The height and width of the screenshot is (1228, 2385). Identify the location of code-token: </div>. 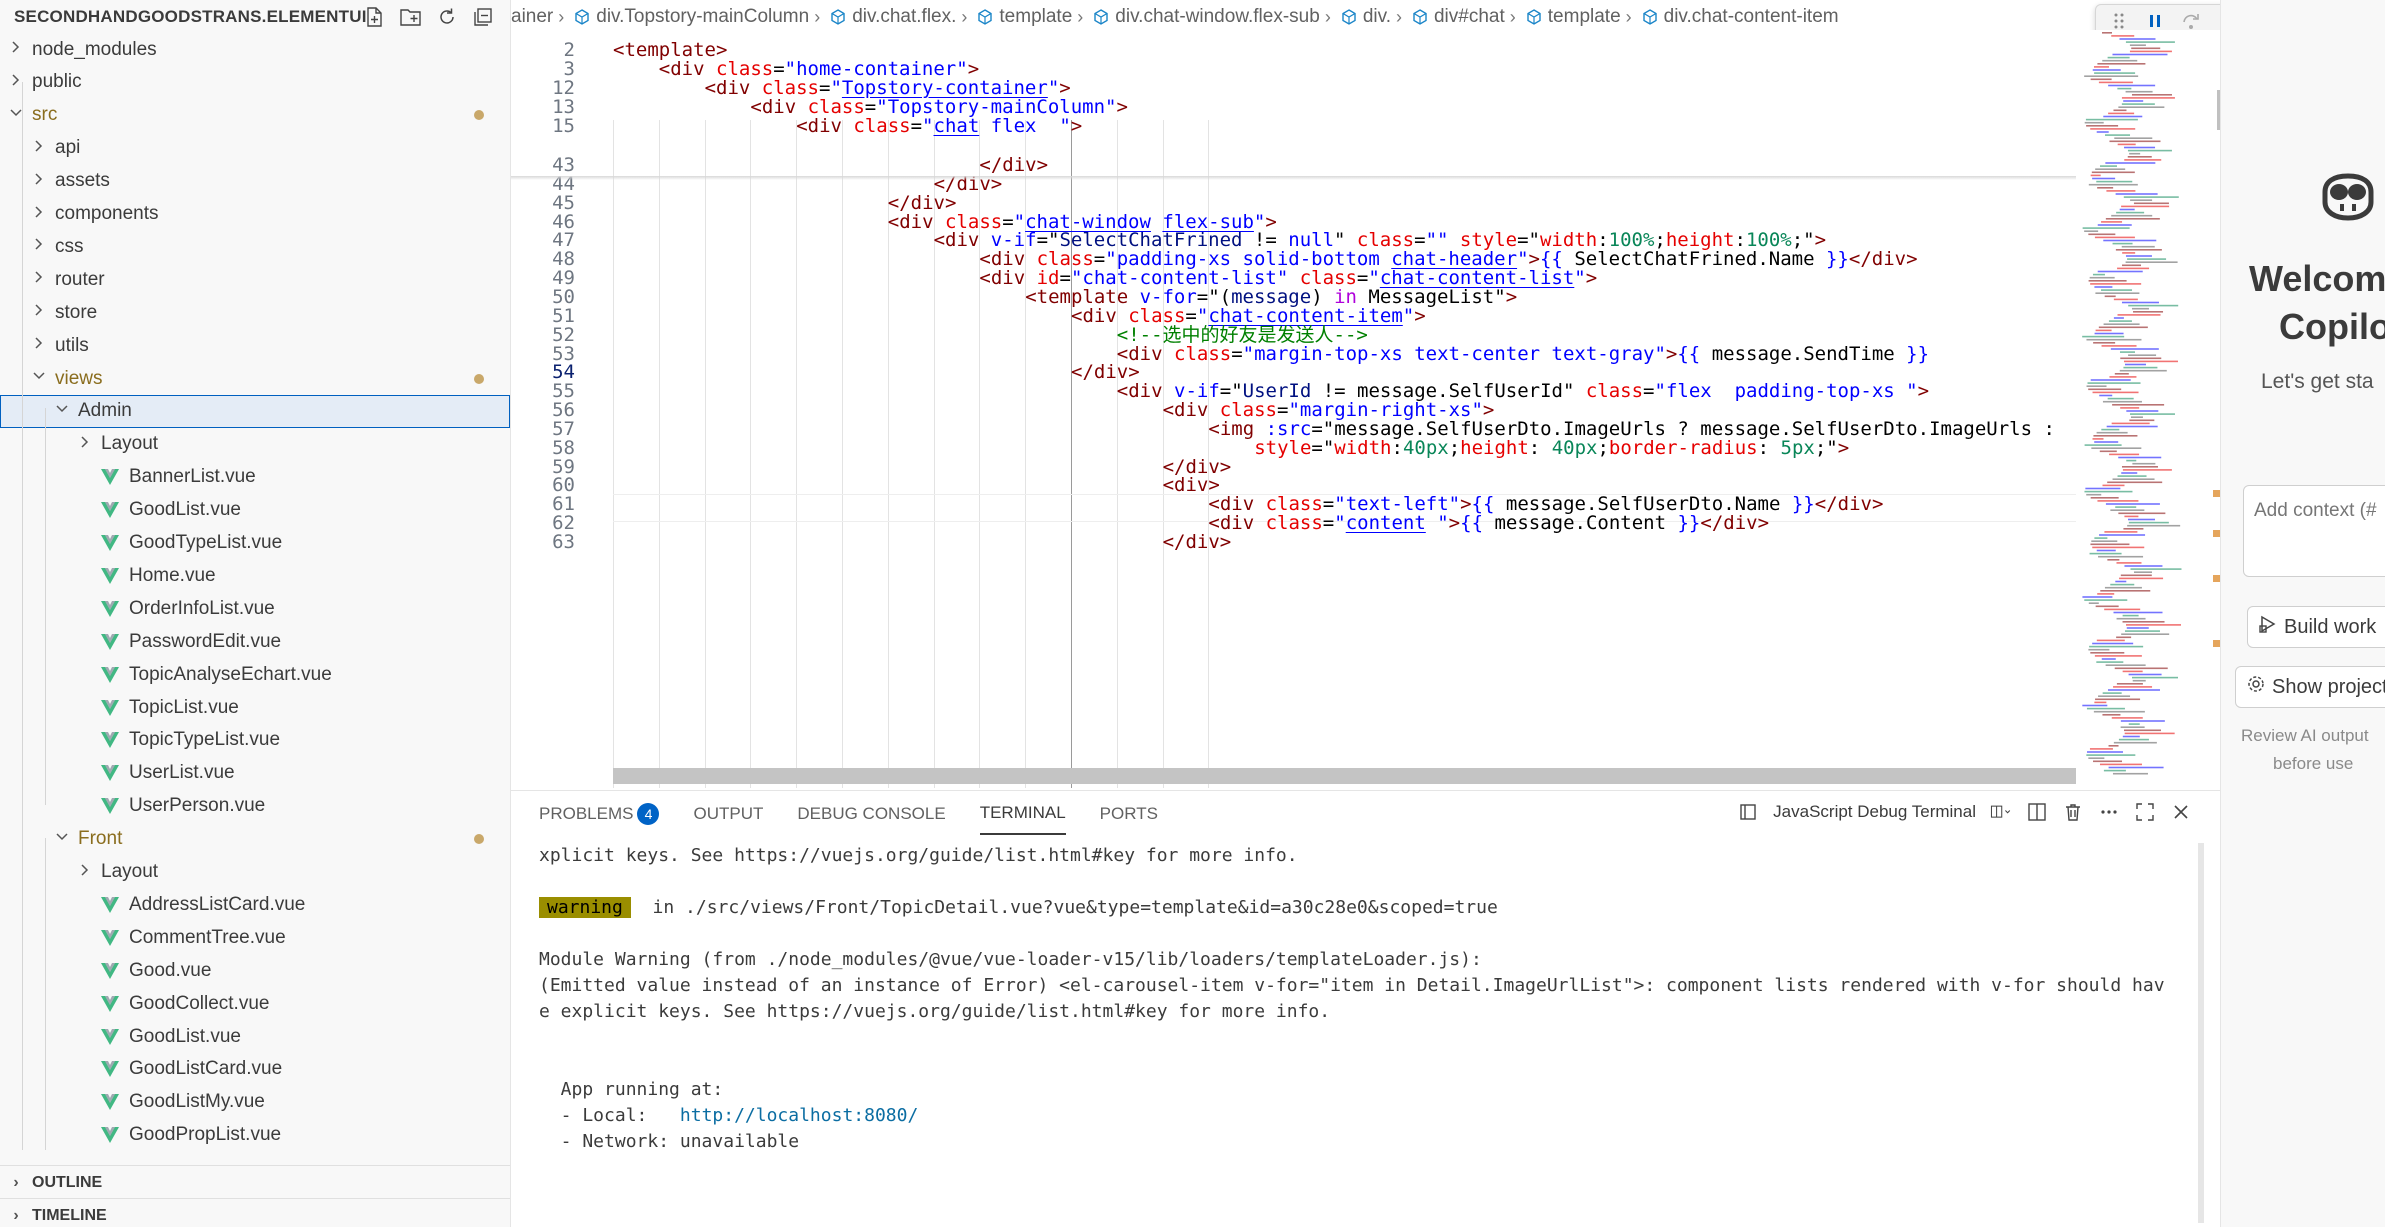
(1883, 259).